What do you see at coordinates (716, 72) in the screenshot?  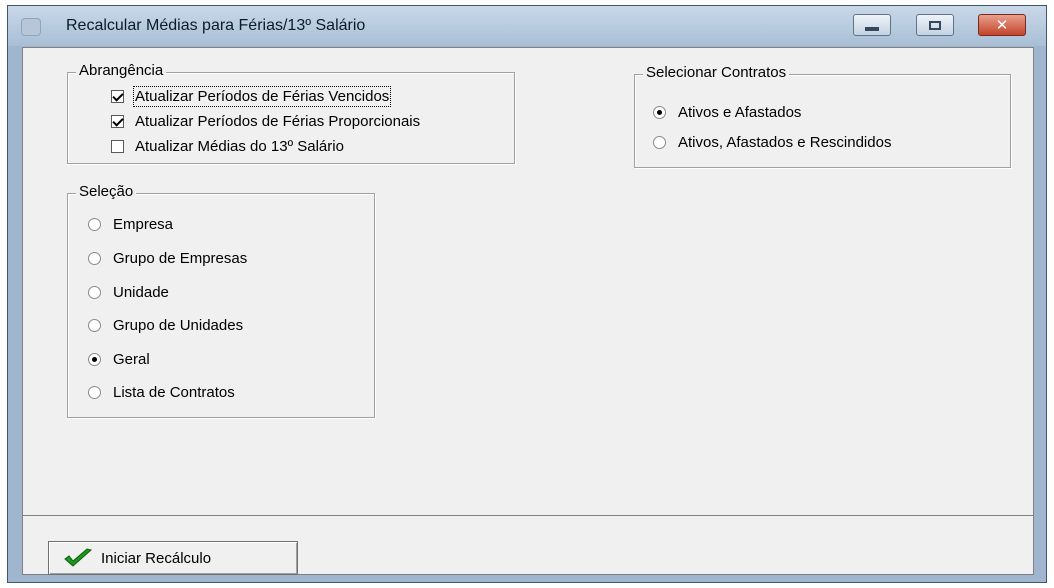 I see `contratos-title: Selecionar Contratos` at bounding box center [716, 72].